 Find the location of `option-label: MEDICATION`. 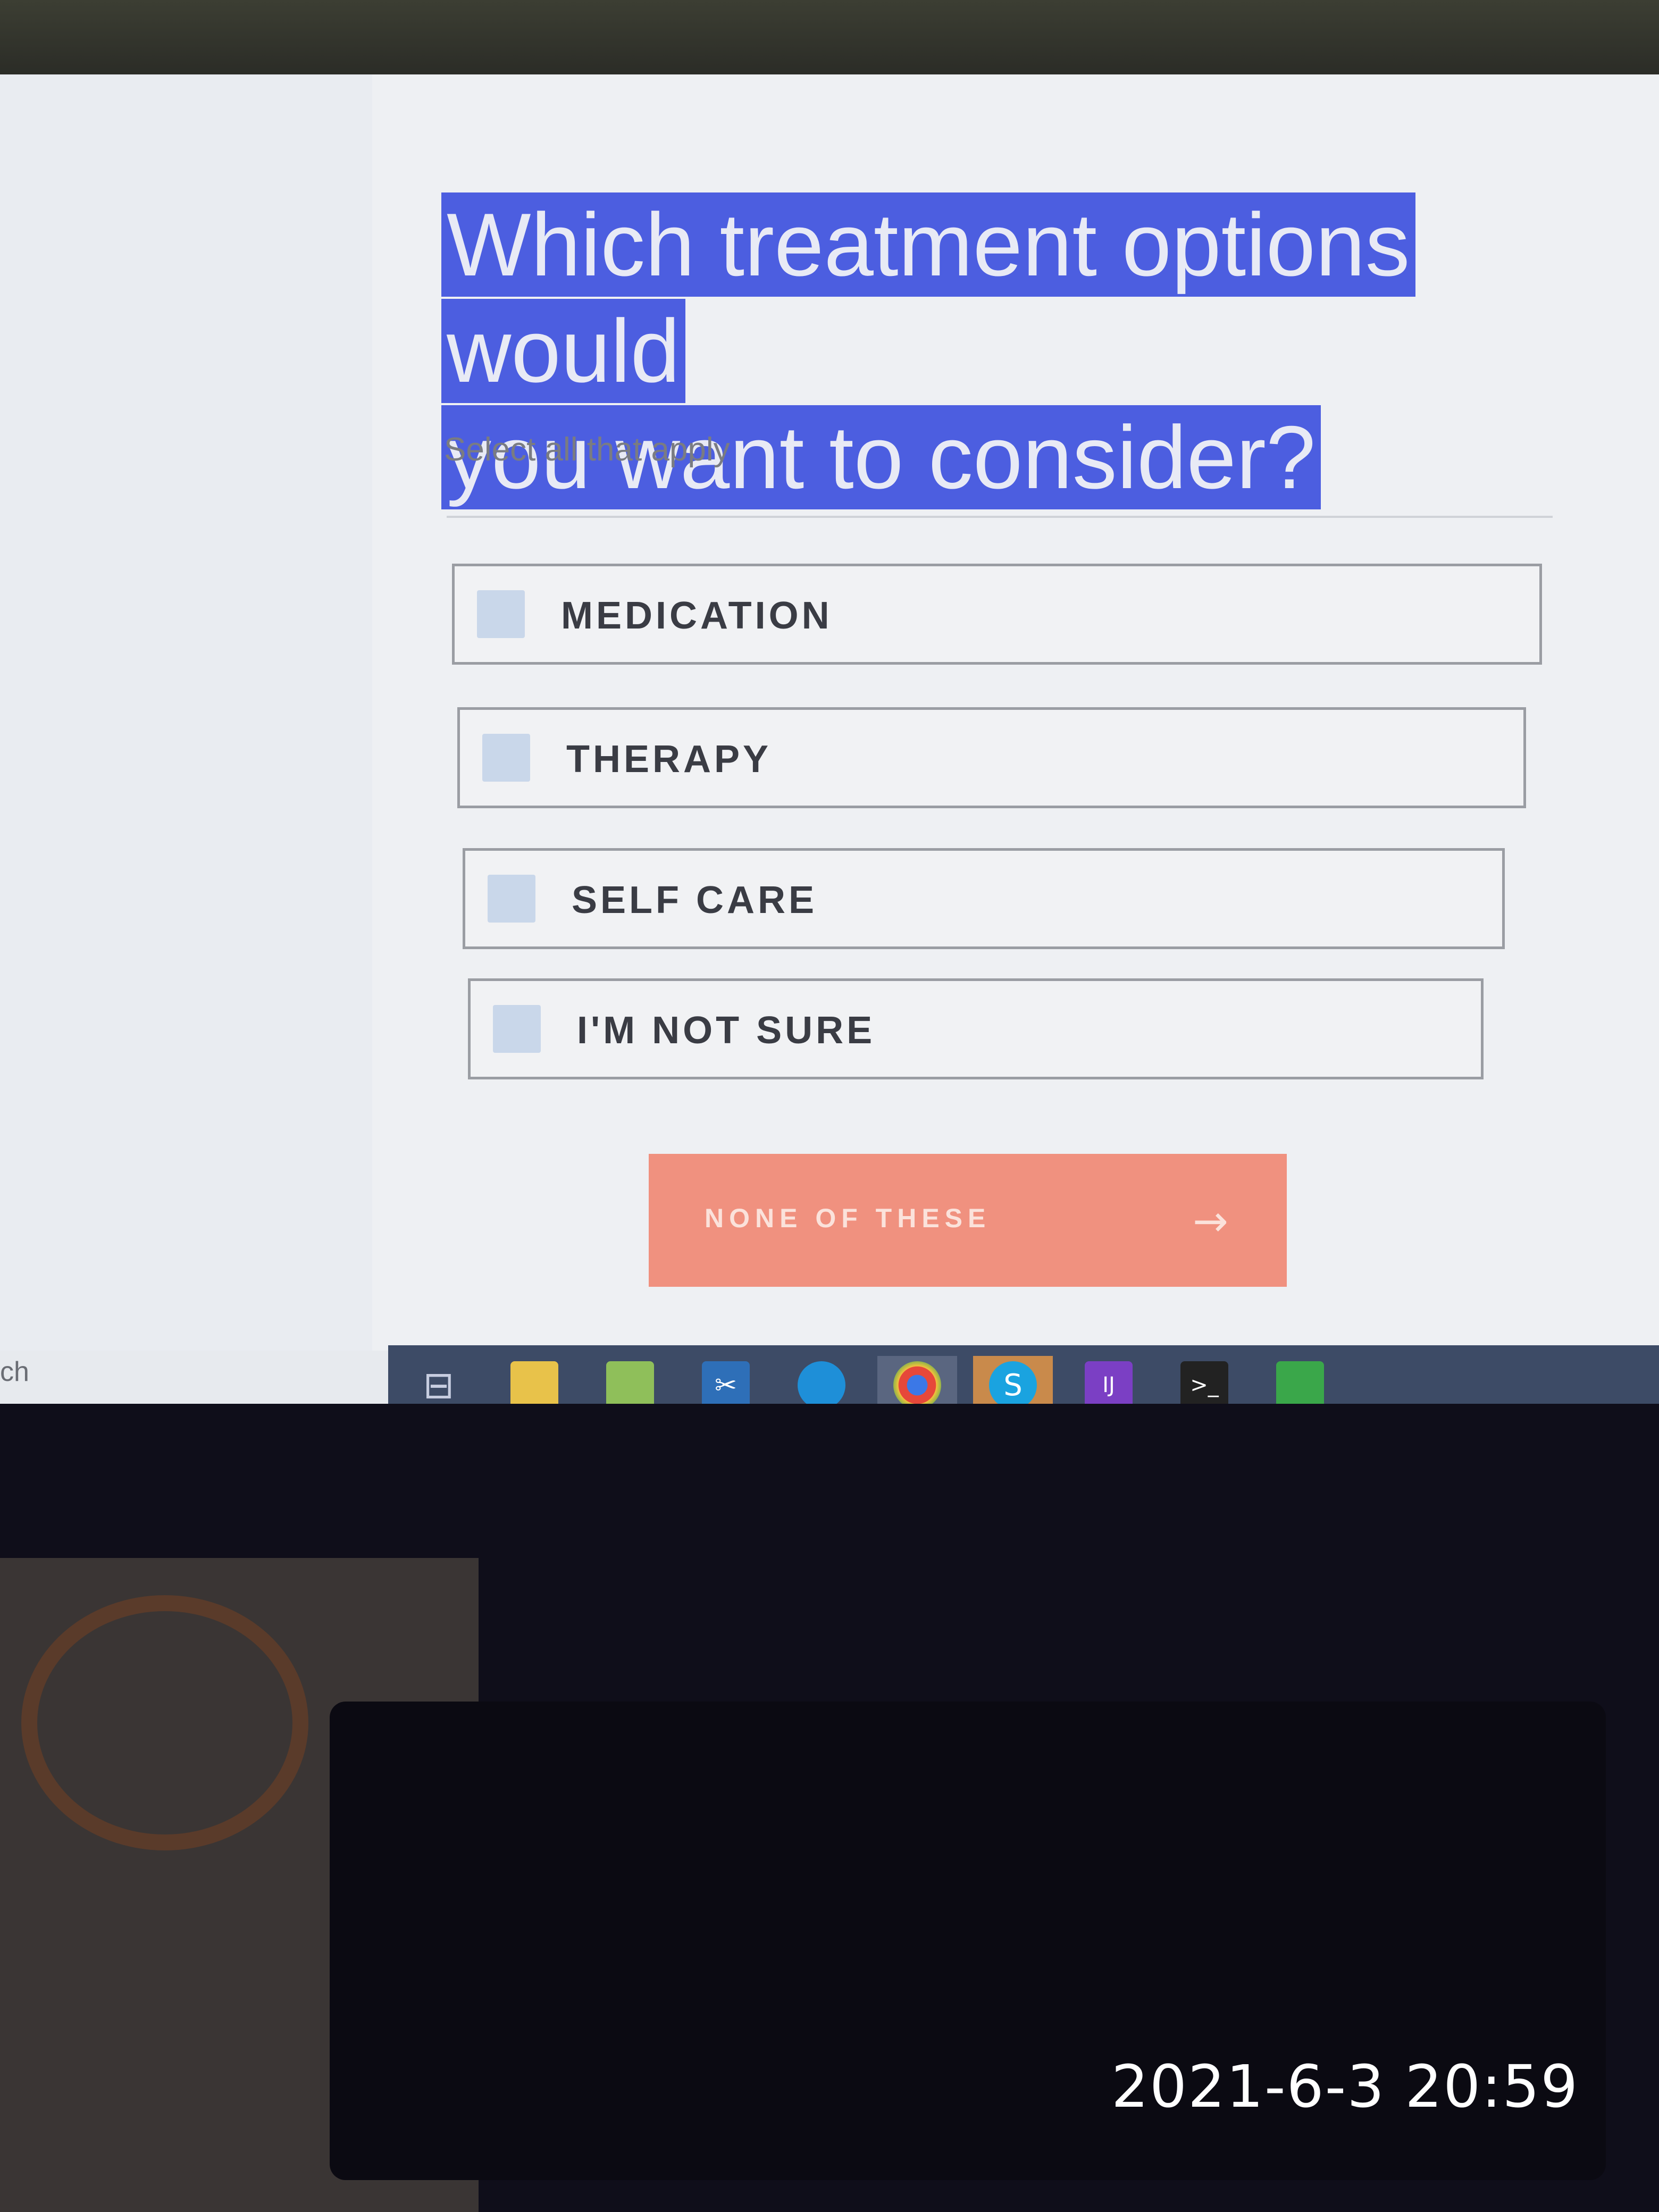

option-label: MEDICATION is located at coordinates (697, 615).